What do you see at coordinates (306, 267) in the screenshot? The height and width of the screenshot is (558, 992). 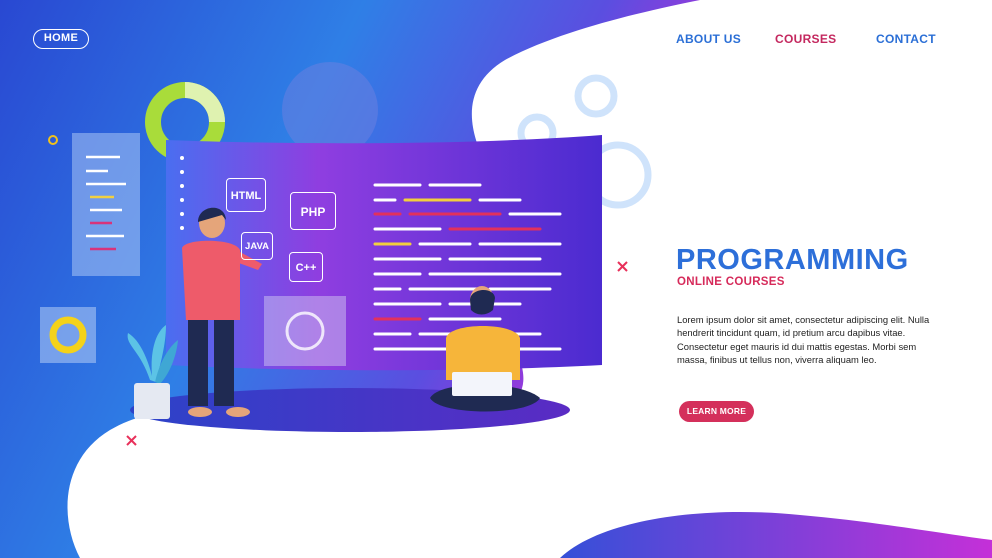 I see `tag-cpp: C++` at bounding box center [306, 267].